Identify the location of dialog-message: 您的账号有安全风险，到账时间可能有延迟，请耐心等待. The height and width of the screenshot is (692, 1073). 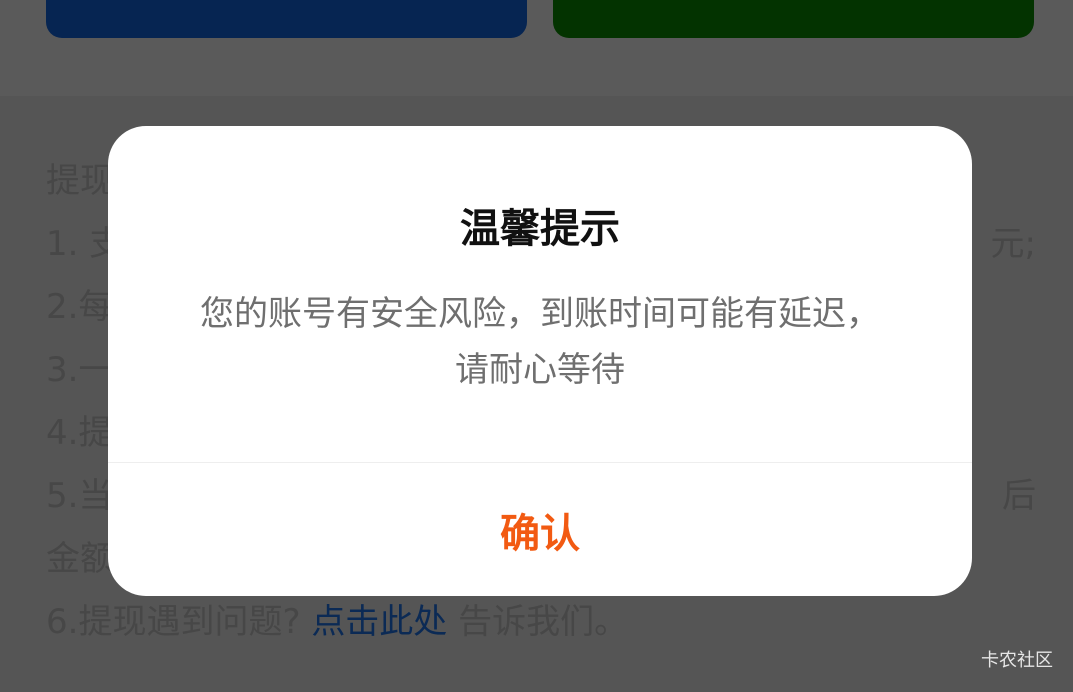
(540, 342).